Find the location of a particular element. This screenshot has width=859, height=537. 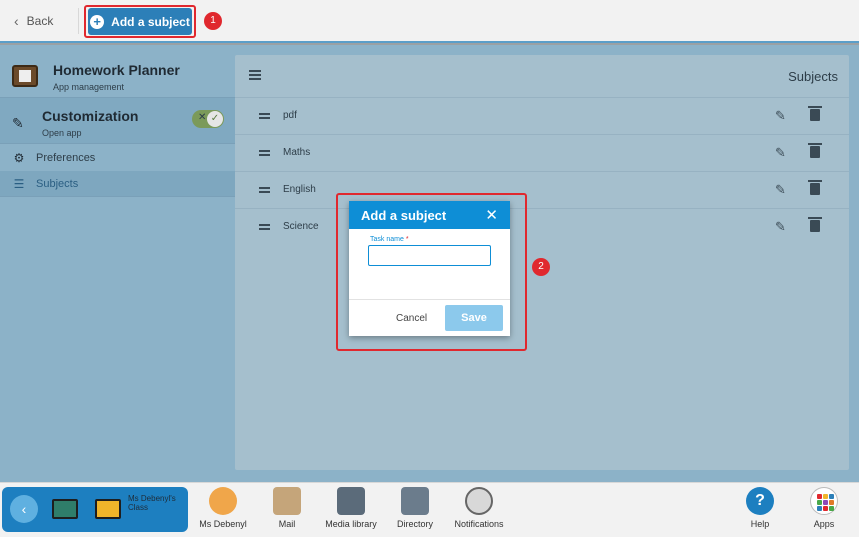

add-subject-dialog: Add a subject ✕ Task name * Cancel Save is located at coordinates (429, 268).